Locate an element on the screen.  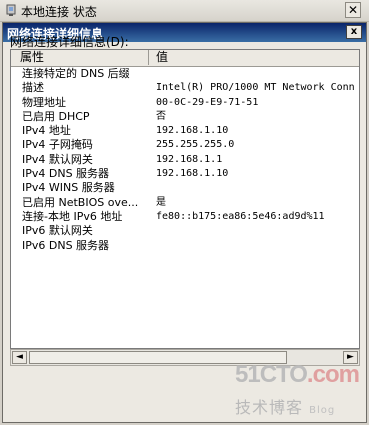
list-row: 描述 Intel(R) PRO/1000 MT Network Conn is located at coordinates (185, 88).